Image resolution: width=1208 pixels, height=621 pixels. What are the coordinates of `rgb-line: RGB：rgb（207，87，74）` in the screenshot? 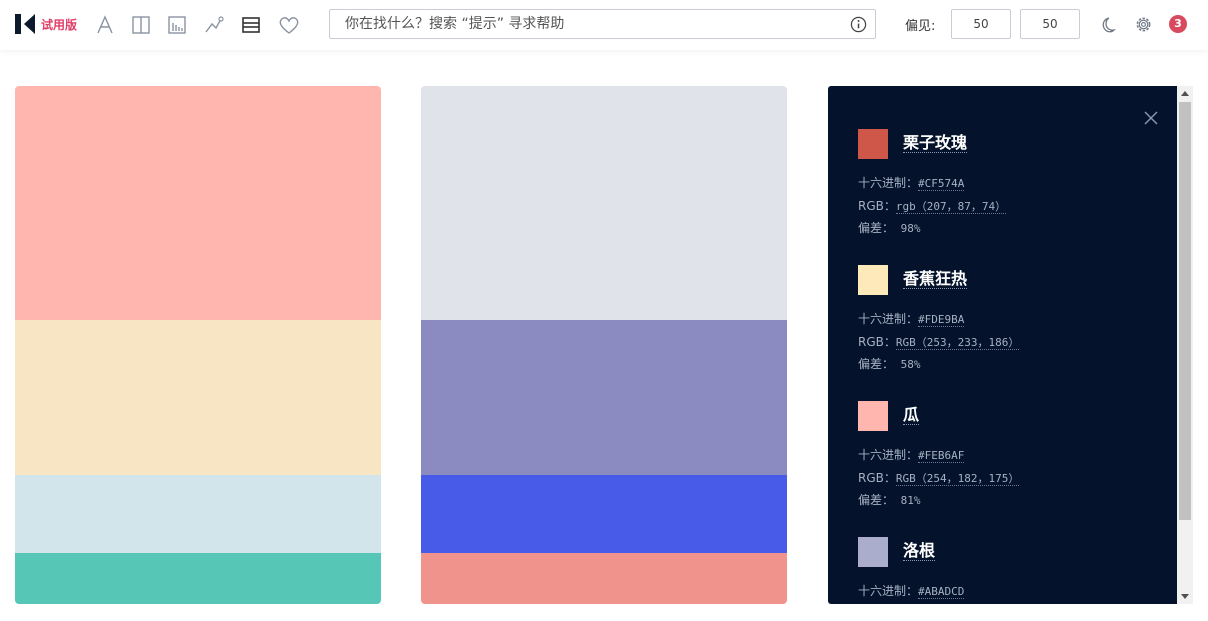 It's located at (932, 205).